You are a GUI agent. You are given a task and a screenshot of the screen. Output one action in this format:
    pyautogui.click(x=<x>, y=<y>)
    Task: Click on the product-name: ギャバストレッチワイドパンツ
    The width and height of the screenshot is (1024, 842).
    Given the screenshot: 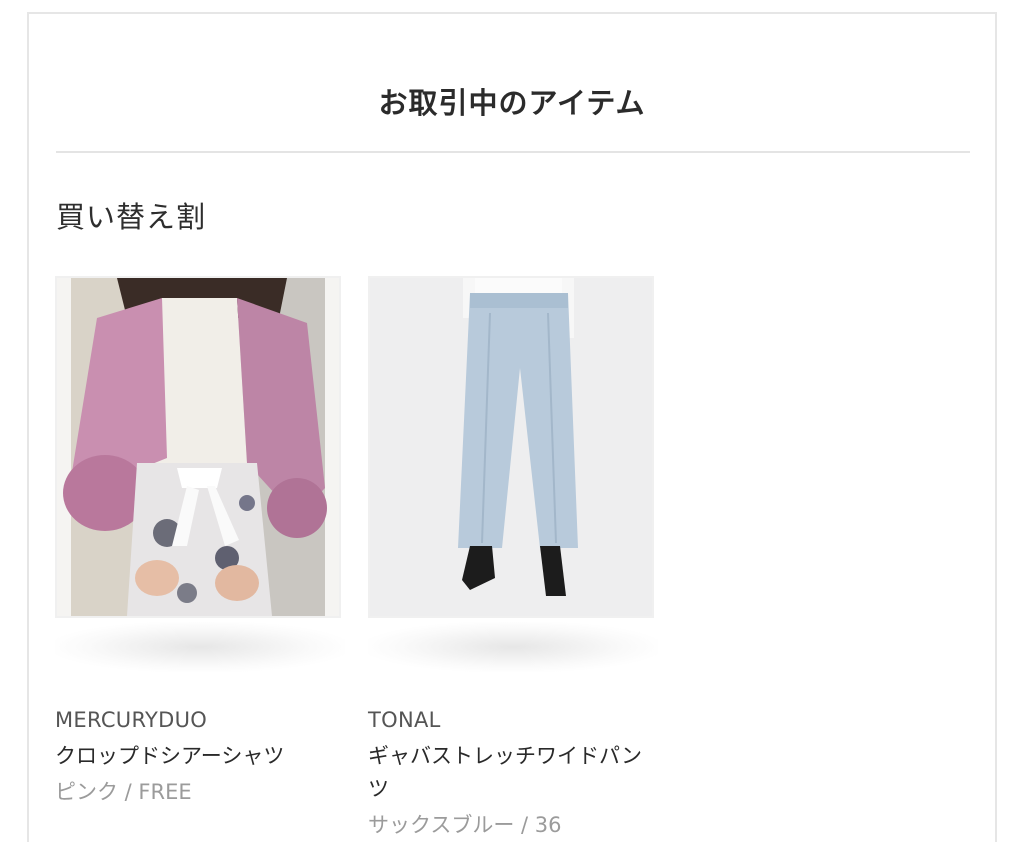 What is the action you would take?
    pyautogui.click(x=508, y=773)
    